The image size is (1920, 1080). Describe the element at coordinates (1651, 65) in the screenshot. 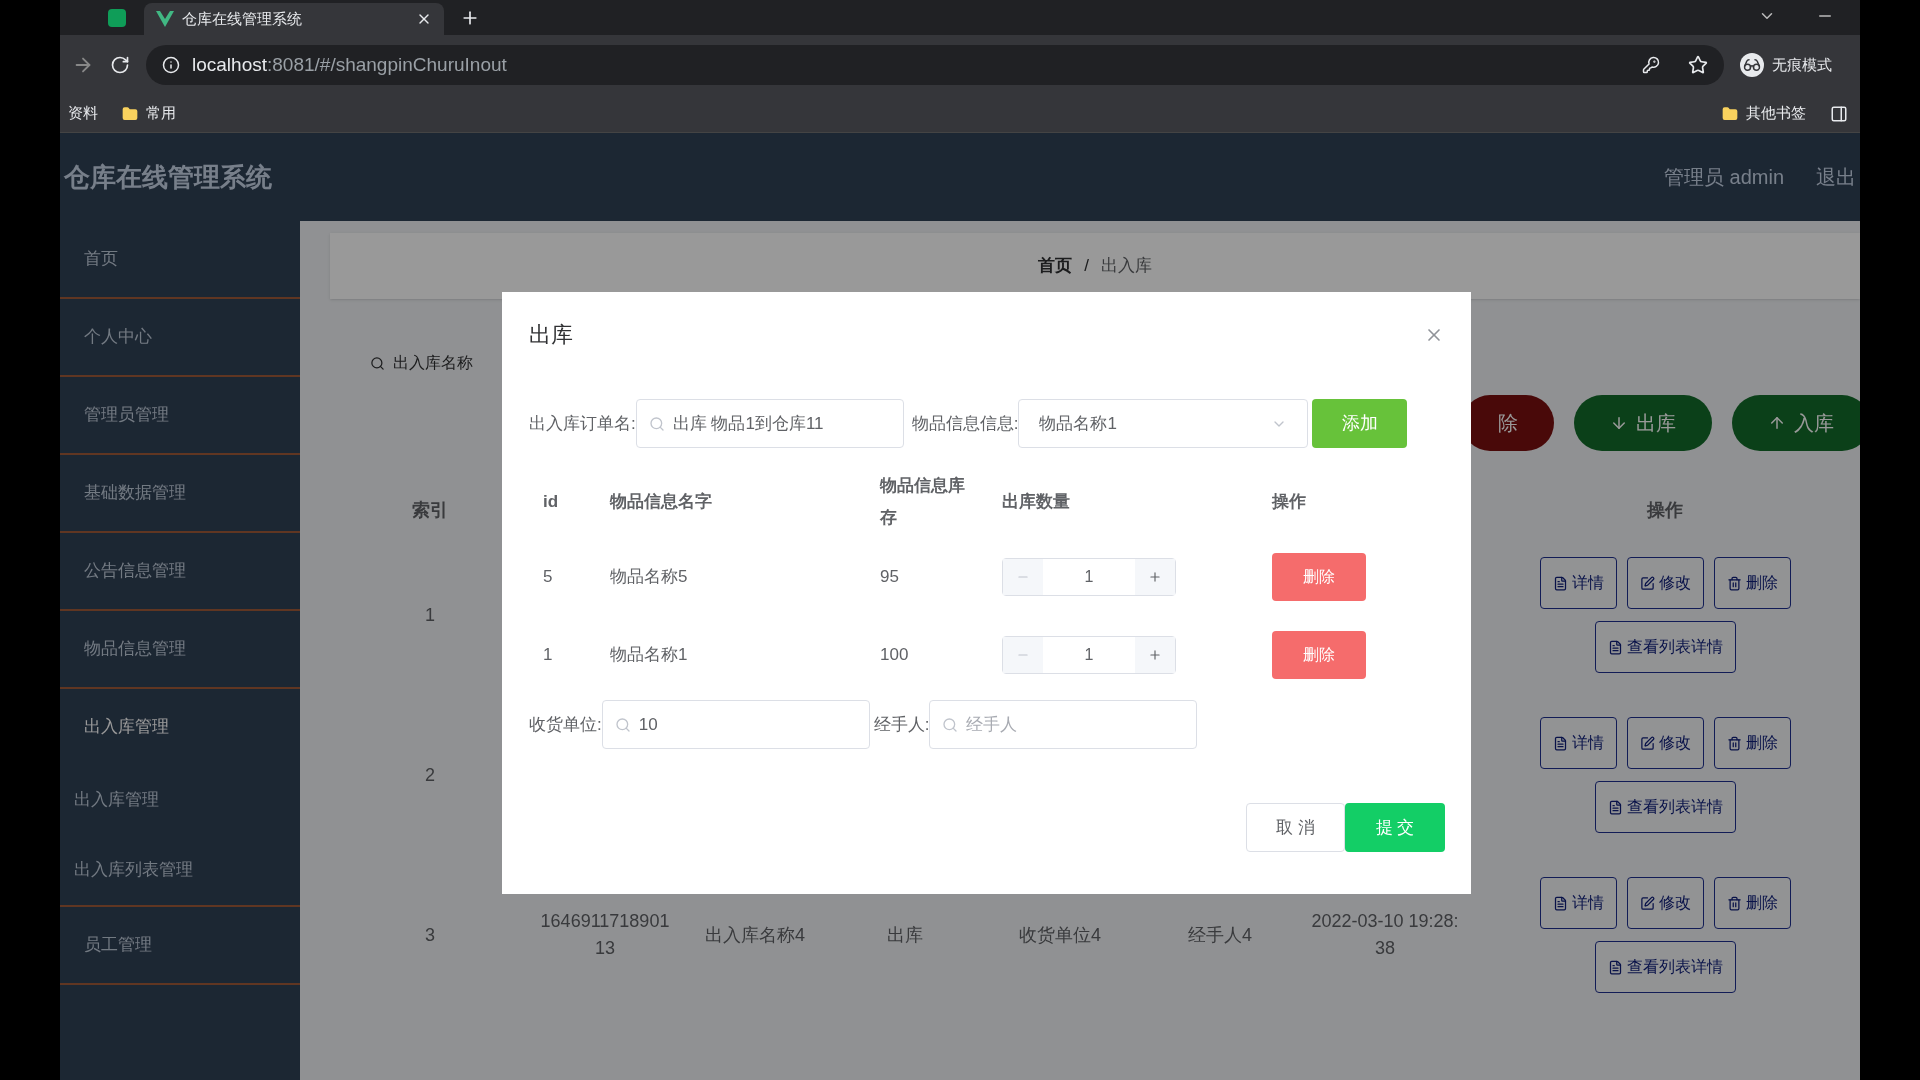

I see `key-icon` at that location.